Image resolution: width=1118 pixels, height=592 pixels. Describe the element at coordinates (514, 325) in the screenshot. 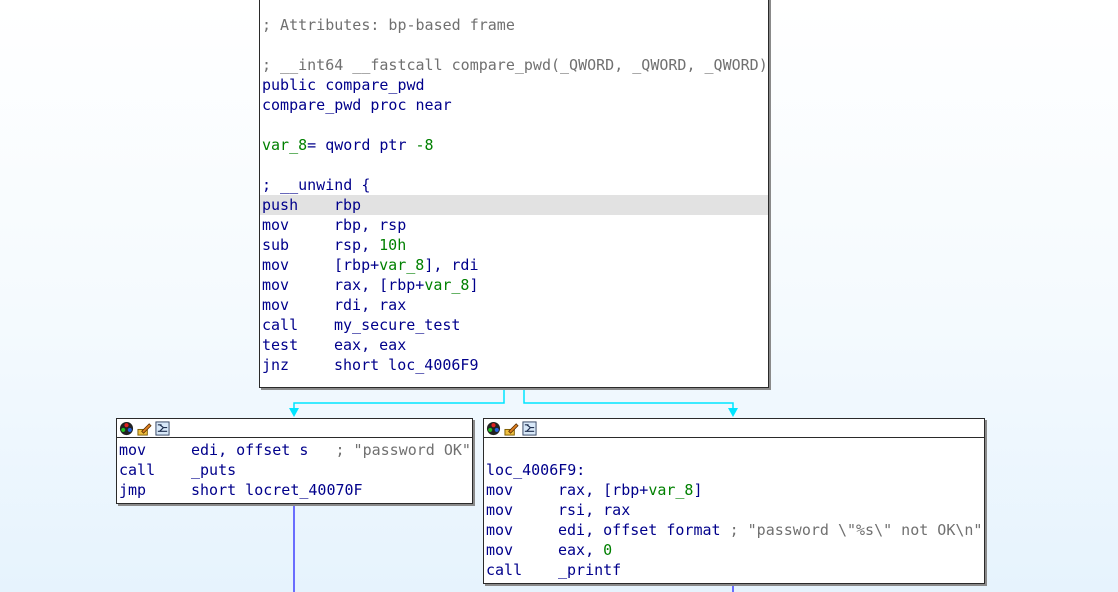

I see `instruction-line: call my_secure_test` at that location.